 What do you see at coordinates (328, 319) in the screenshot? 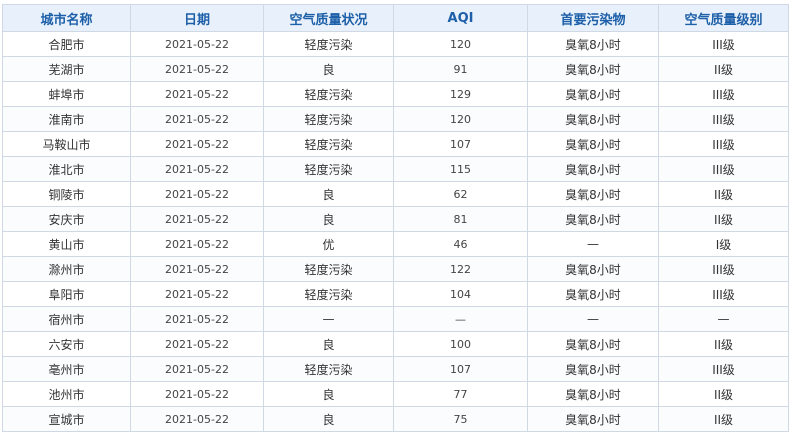
I see `status-cell: —` at bounding box center [328, 319].